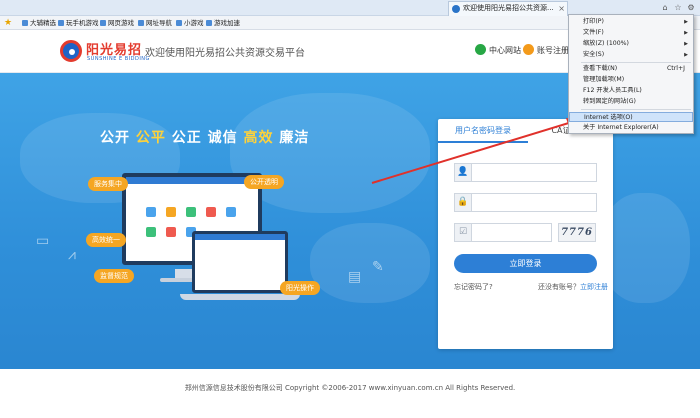 This screenshot has width=700, height=418. I want to click on checkbox-icon: ☑, so click(463, 232).